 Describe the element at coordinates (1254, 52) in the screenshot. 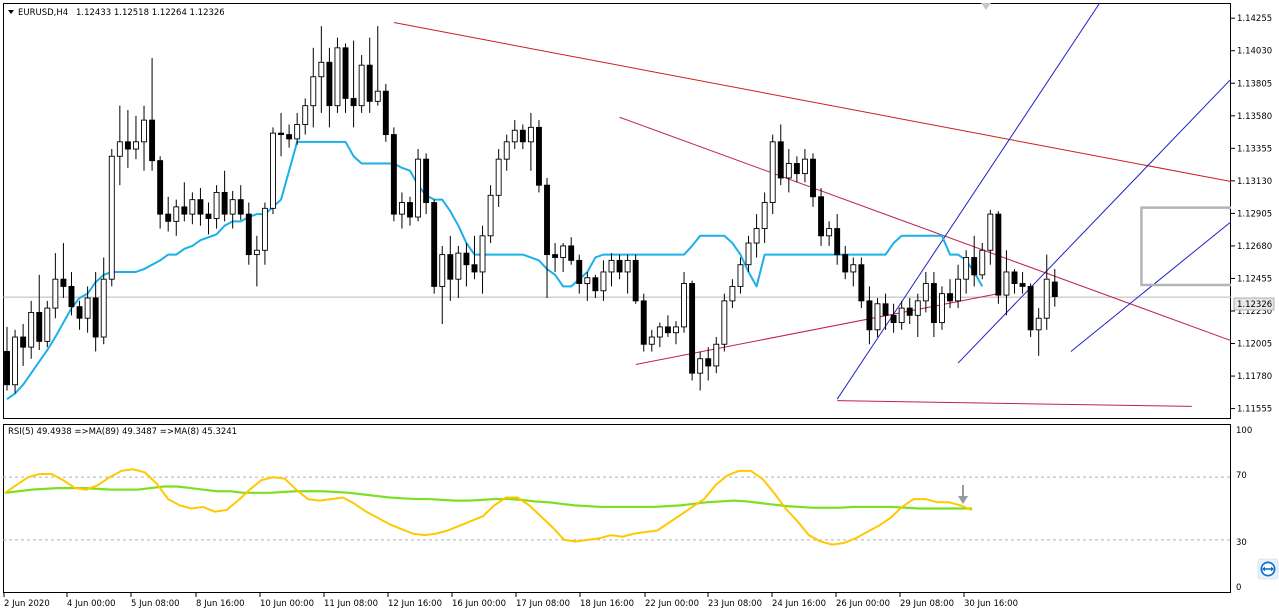

I see `price-tick-label: 1.14030` at that location.